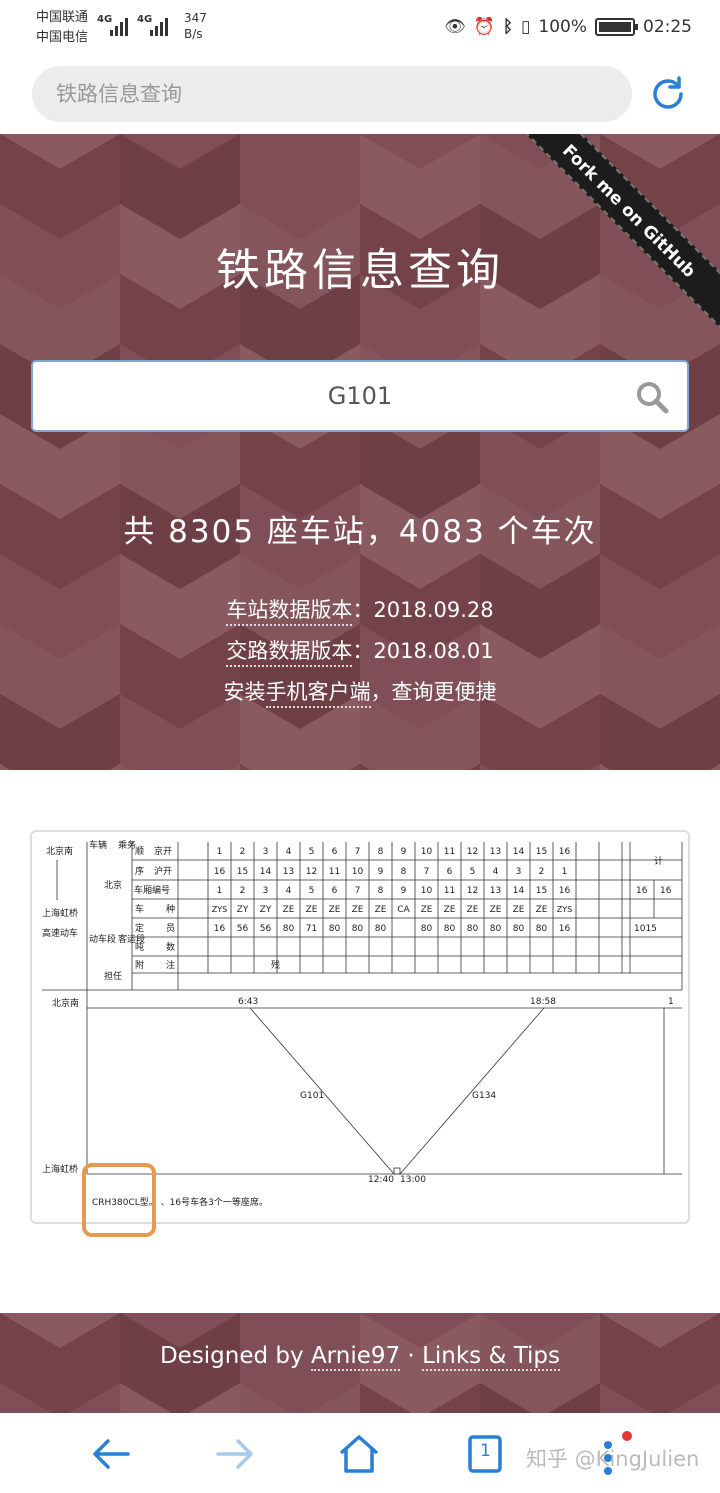  What do you see at coordinates (152, 890) in the screenshot?
I see `car-no-label: 车厢编号` at bounding box center [152, 890].